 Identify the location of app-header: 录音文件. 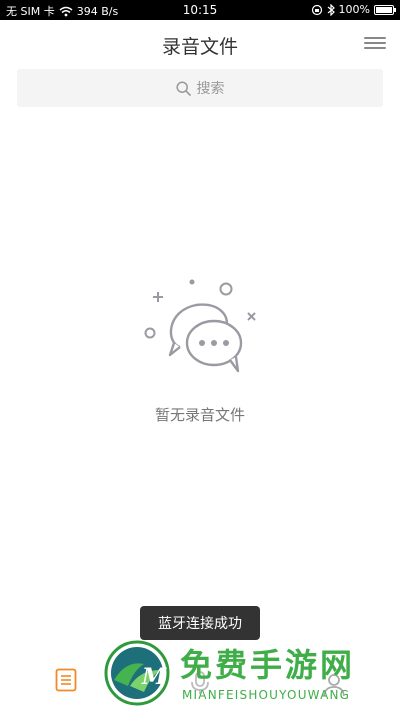
(200, 44).